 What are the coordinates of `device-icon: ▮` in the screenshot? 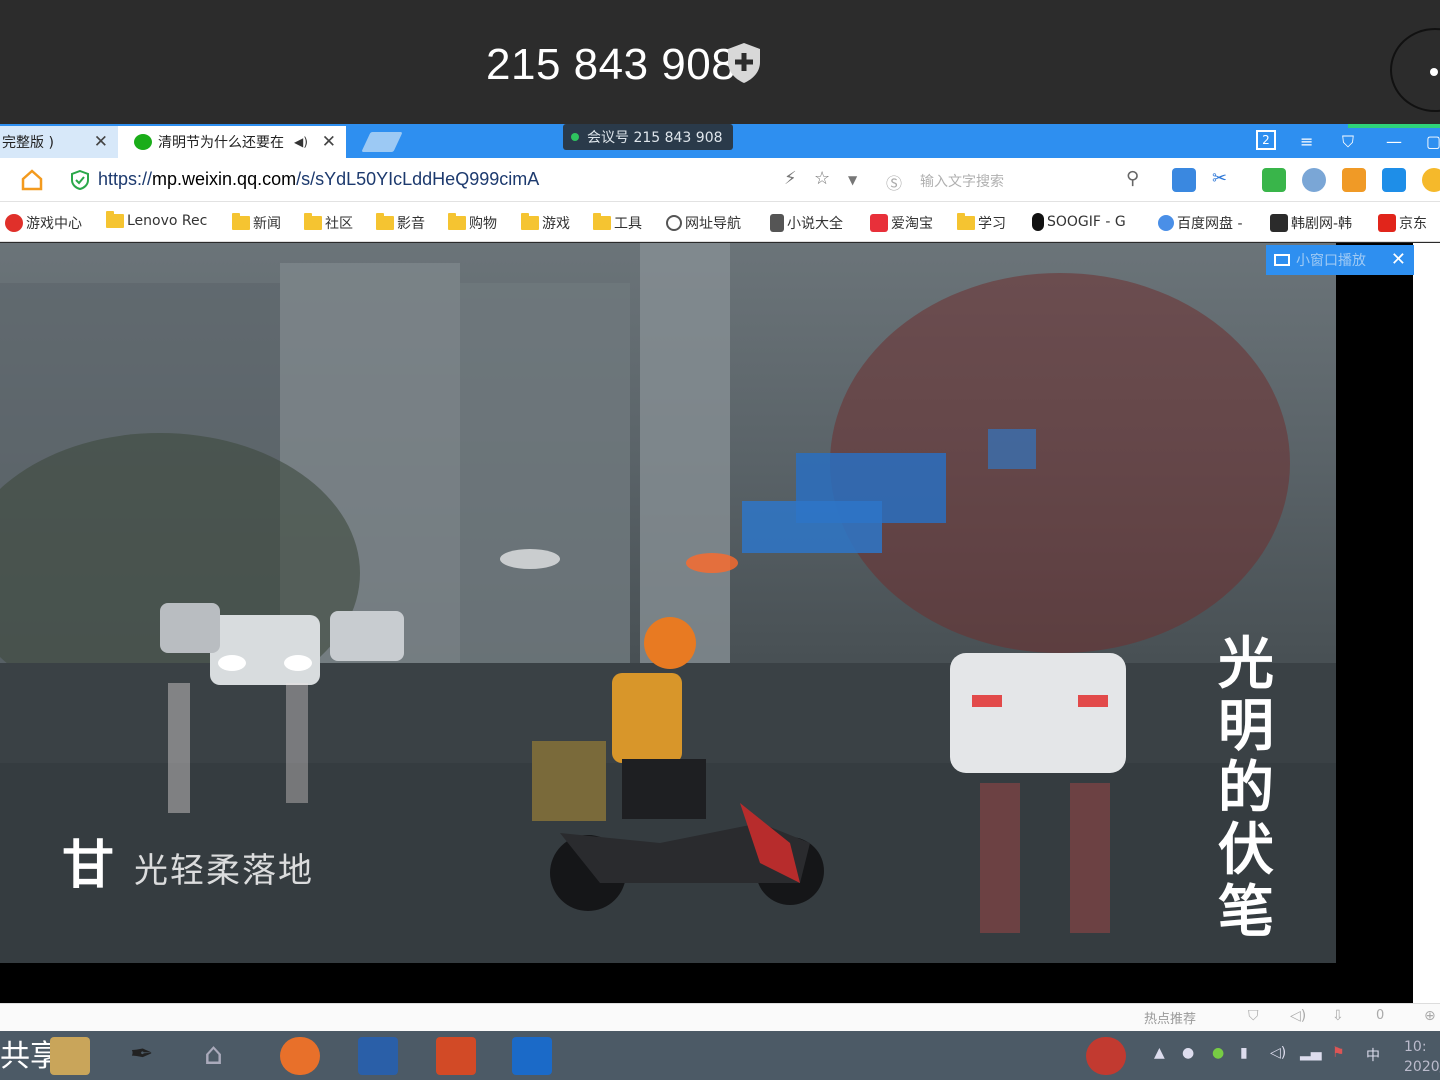 It's located at (1244, 1053).